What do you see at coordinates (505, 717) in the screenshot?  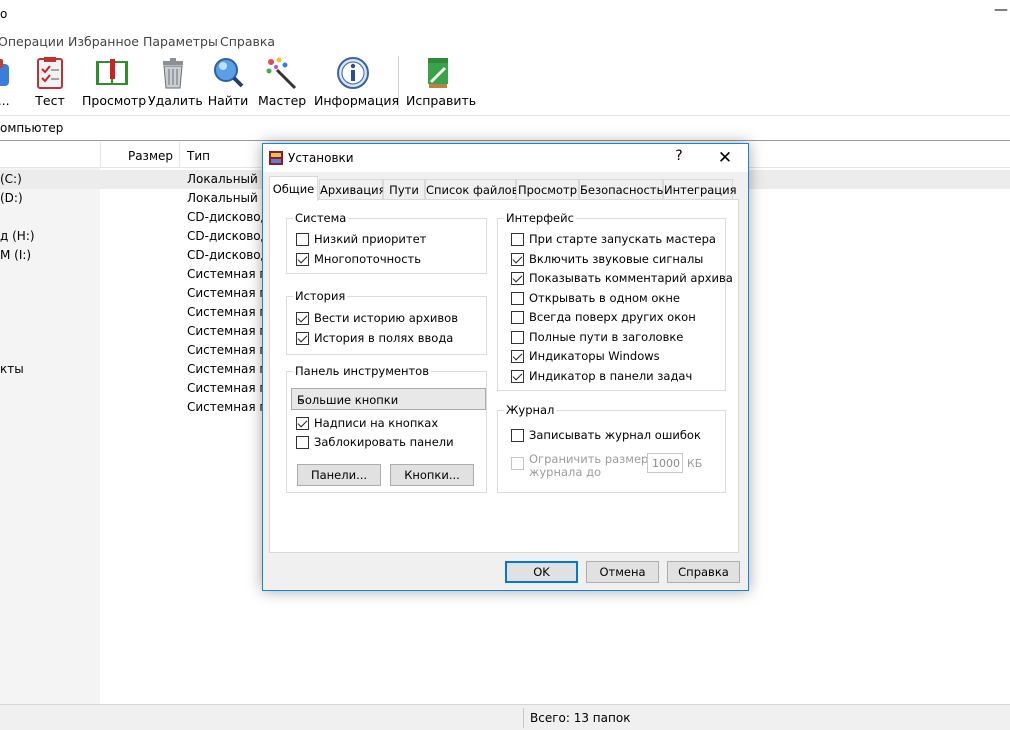 I see `status-bar: Всего: 13 папок` at bounding box center [505, 717].